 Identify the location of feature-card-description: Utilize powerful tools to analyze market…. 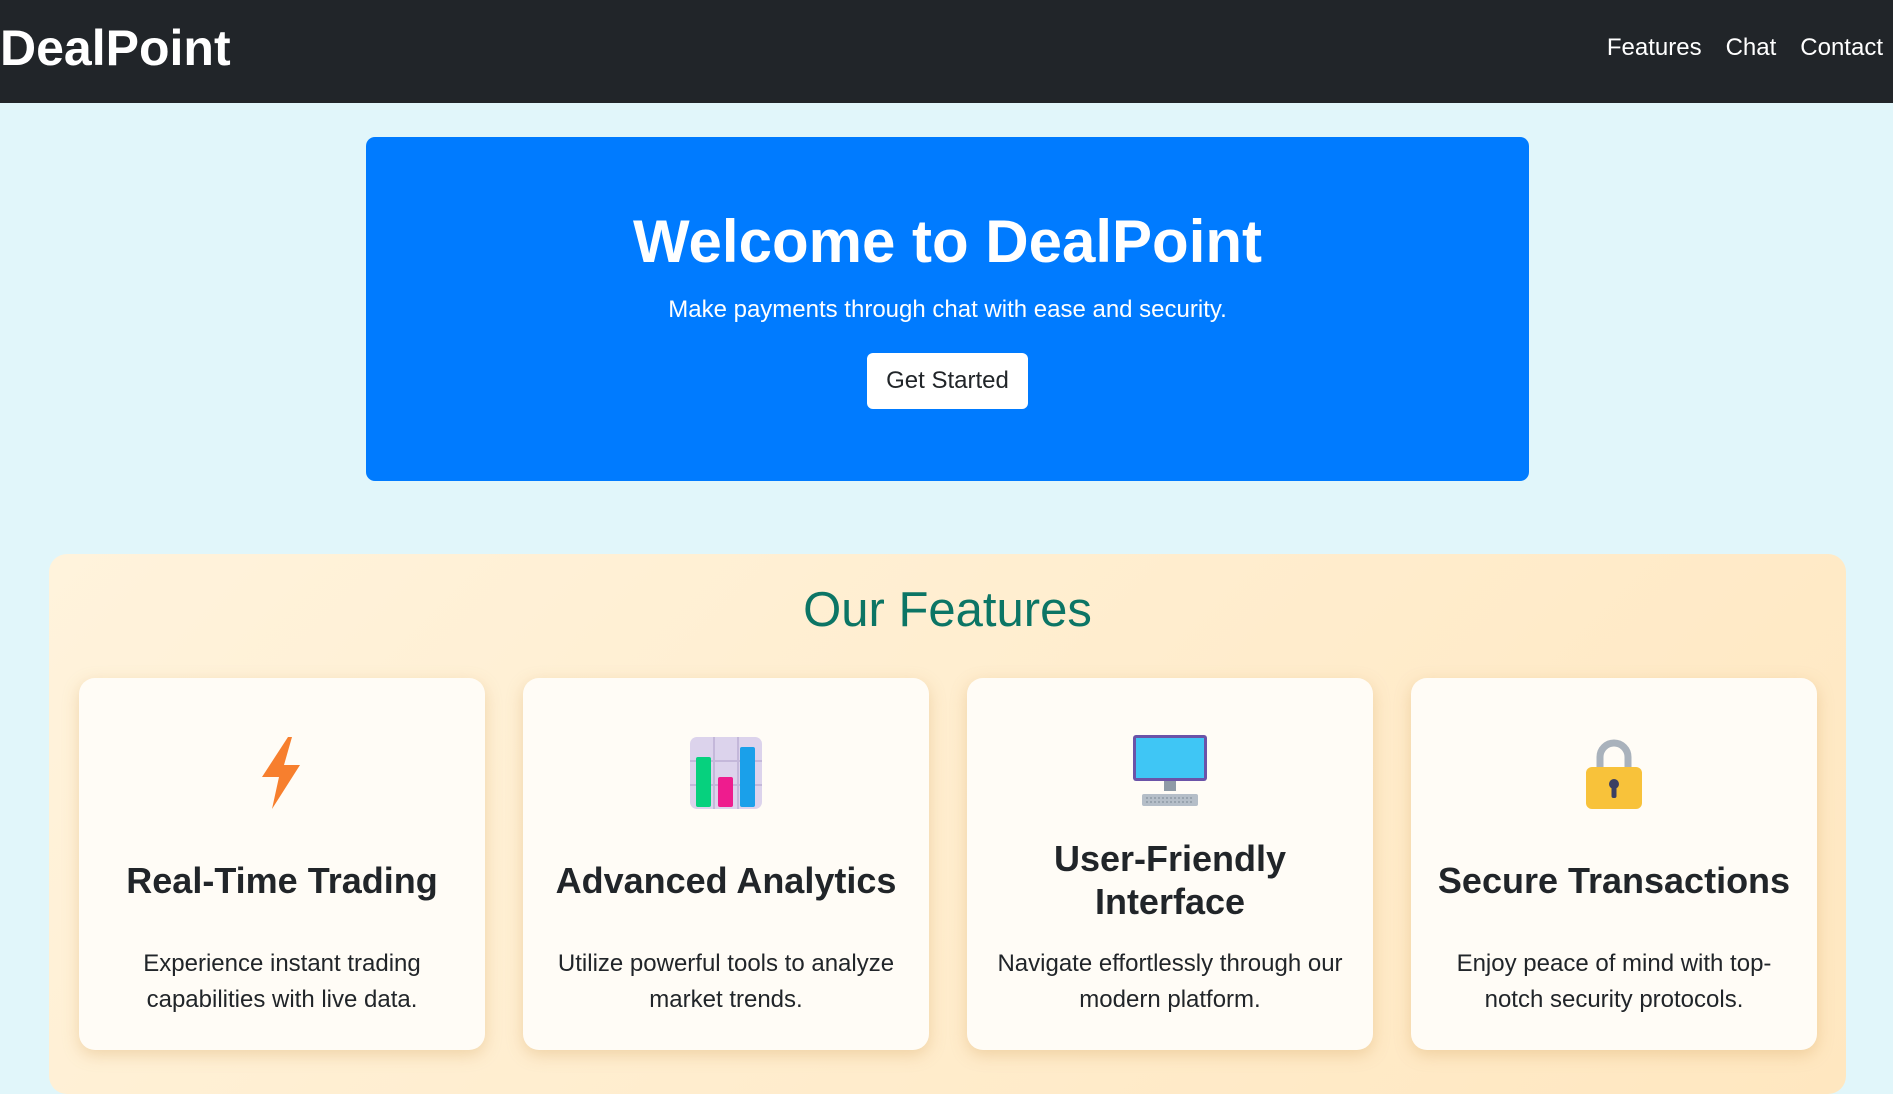
(726, 981).